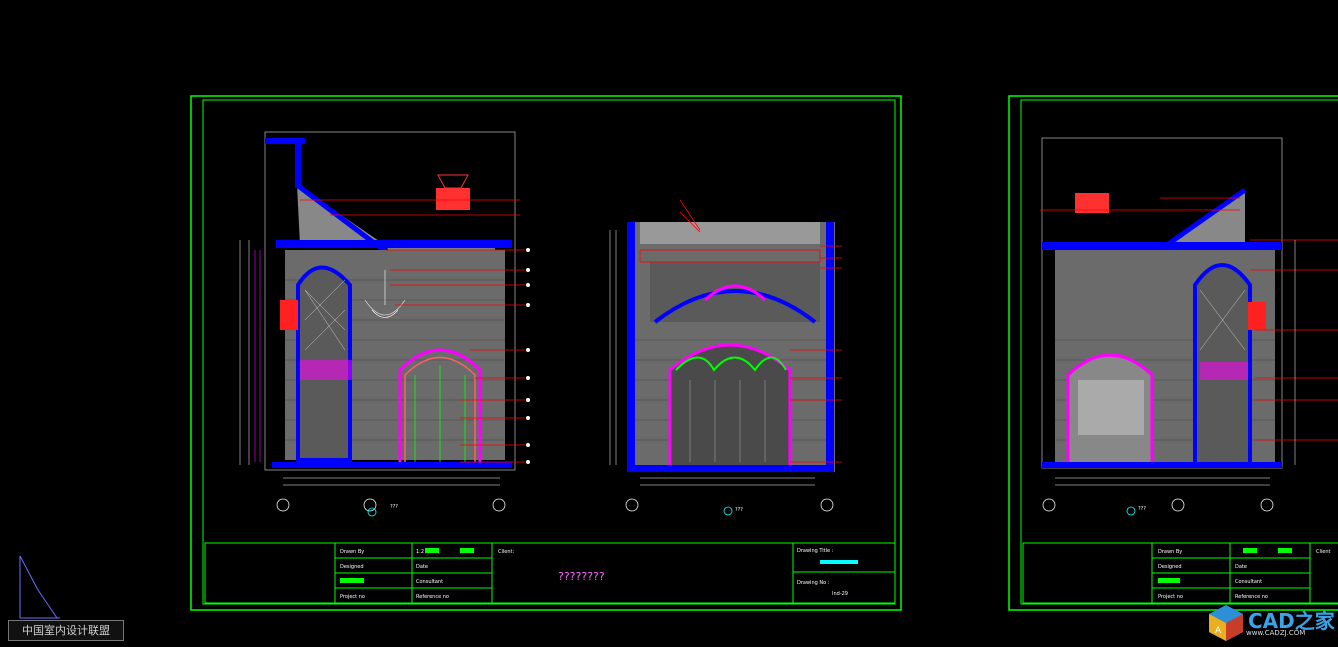  What do you see at coordinates (422, 567) in the screenshot?
I see `date-label: Date` at bounding box center [422, 567].